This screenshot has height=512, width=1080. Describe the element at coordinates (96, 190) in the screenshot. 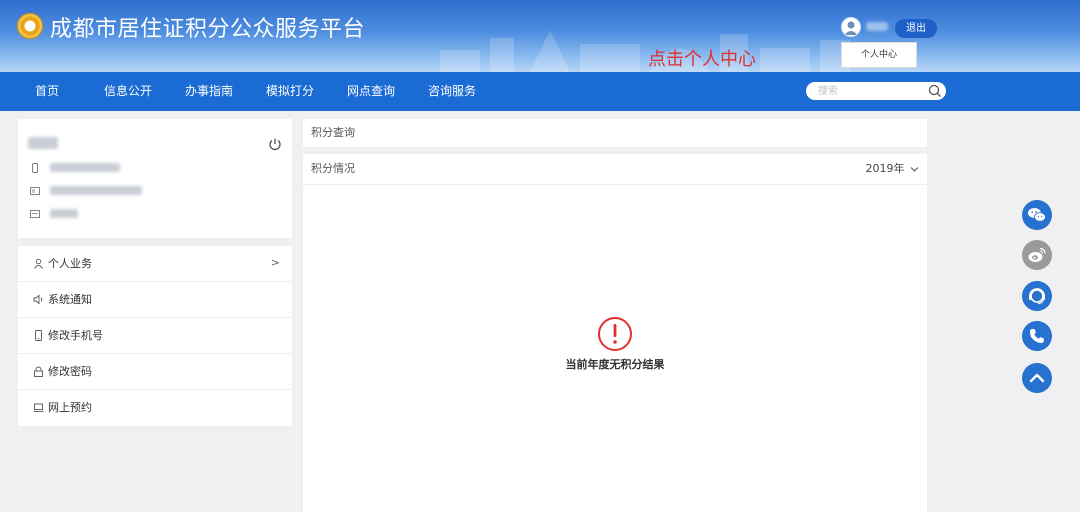

I see `id-number-redacted` at that location.